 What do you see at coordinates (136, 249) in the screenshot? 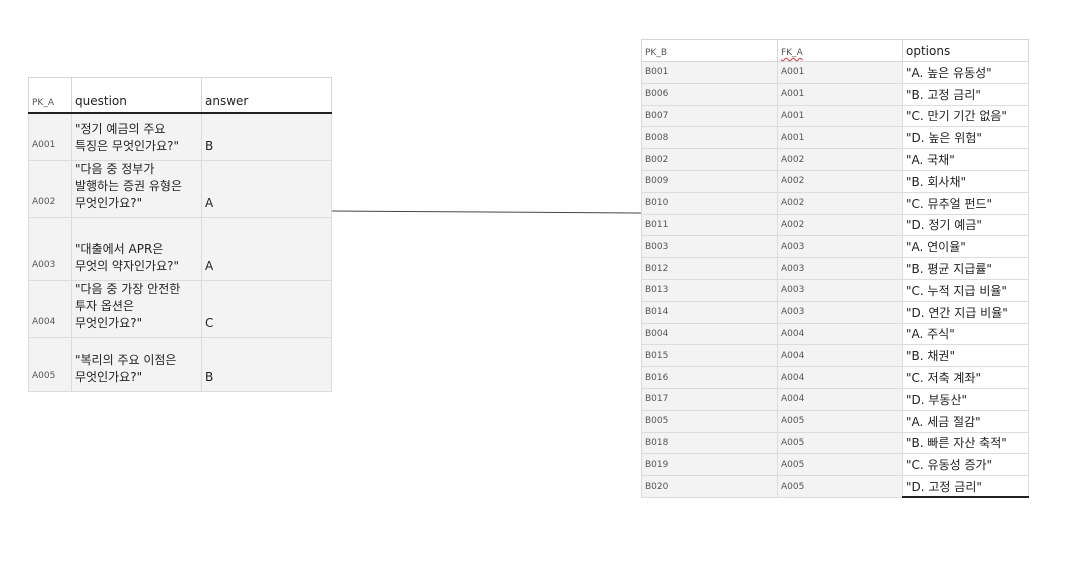
I see `question-cell: "대출에서 APR은 무엇의 약자인가요?"` at bounding box center [136, 249].